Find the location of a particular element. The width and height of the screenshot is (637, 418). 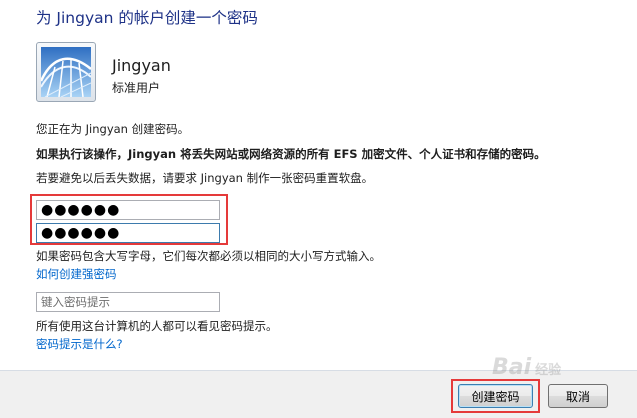

reset-disk-advice: 若要避免以后丢失数据，请要求 Jingyan 制作一张密码重置软盘。 is located at coordinates (205, 178).